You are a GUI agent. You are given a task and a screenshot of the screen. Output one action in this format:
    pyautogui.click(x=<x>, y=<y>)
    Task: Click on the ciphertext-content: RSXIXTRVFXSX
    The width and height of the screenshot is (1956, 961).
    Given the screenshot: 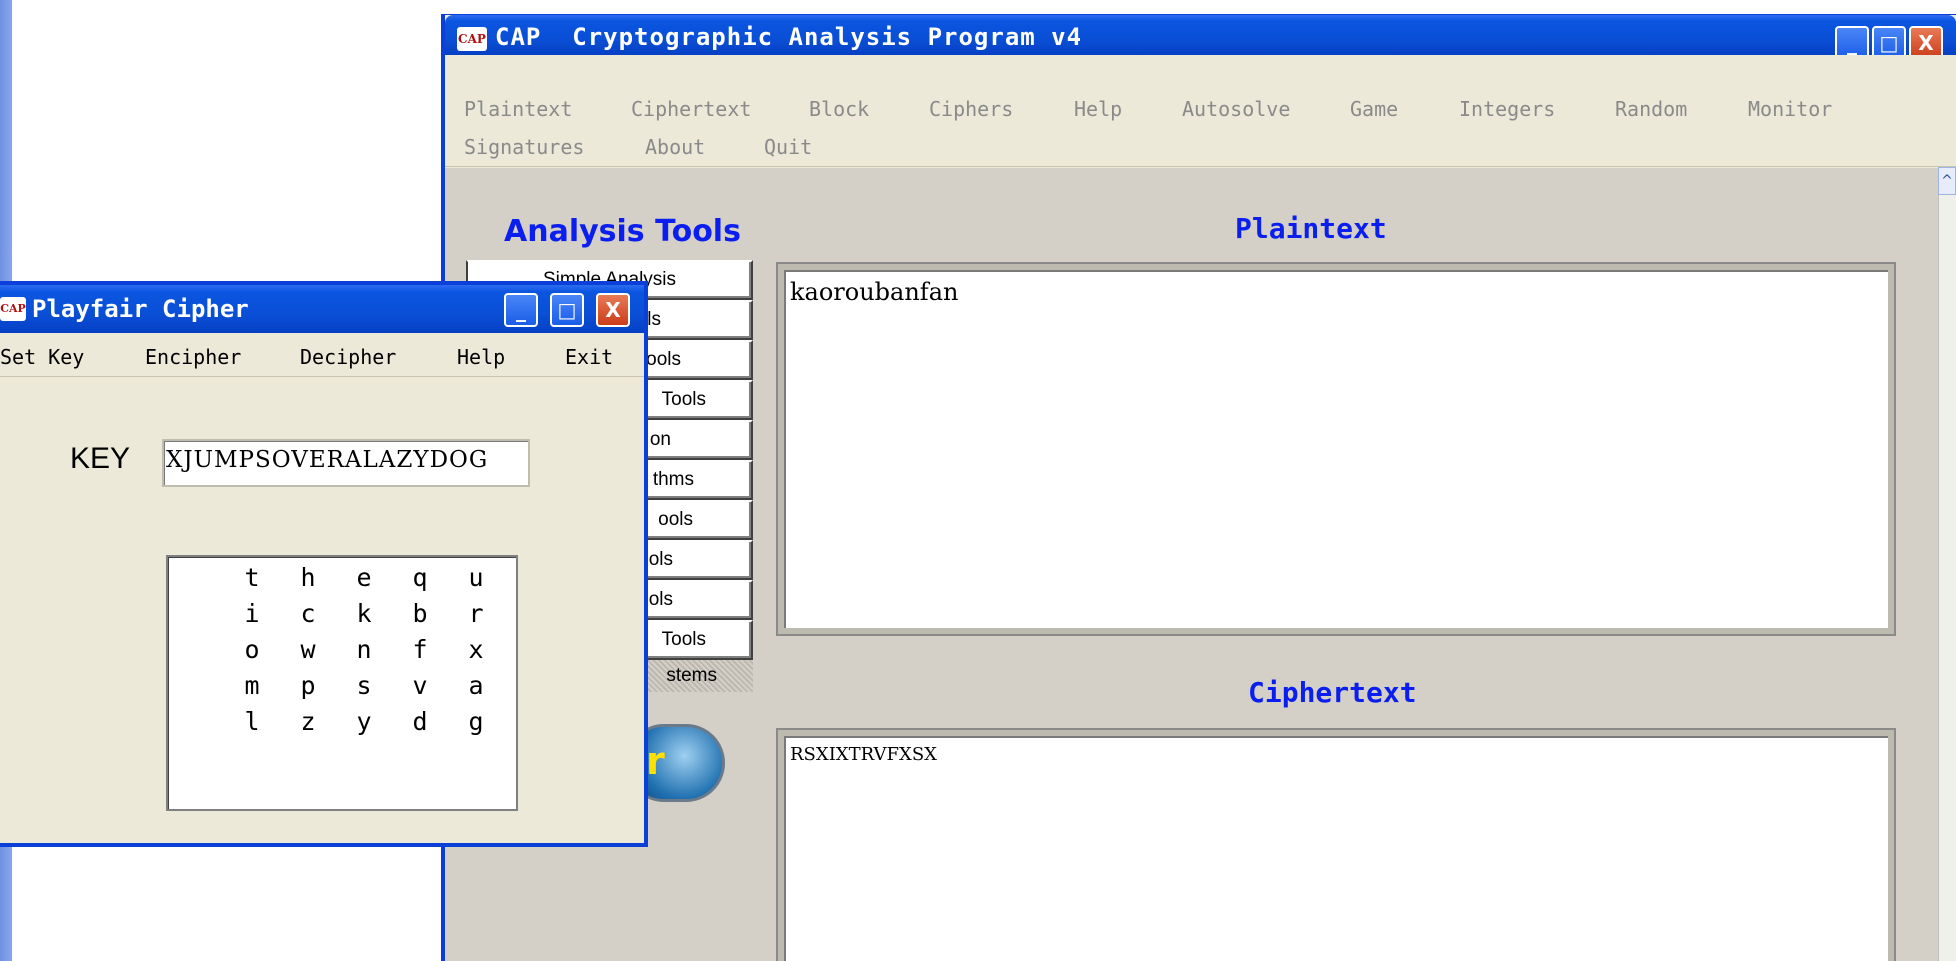 What is the action you would take?
    pyautogui.click(x=863, y=754)
    